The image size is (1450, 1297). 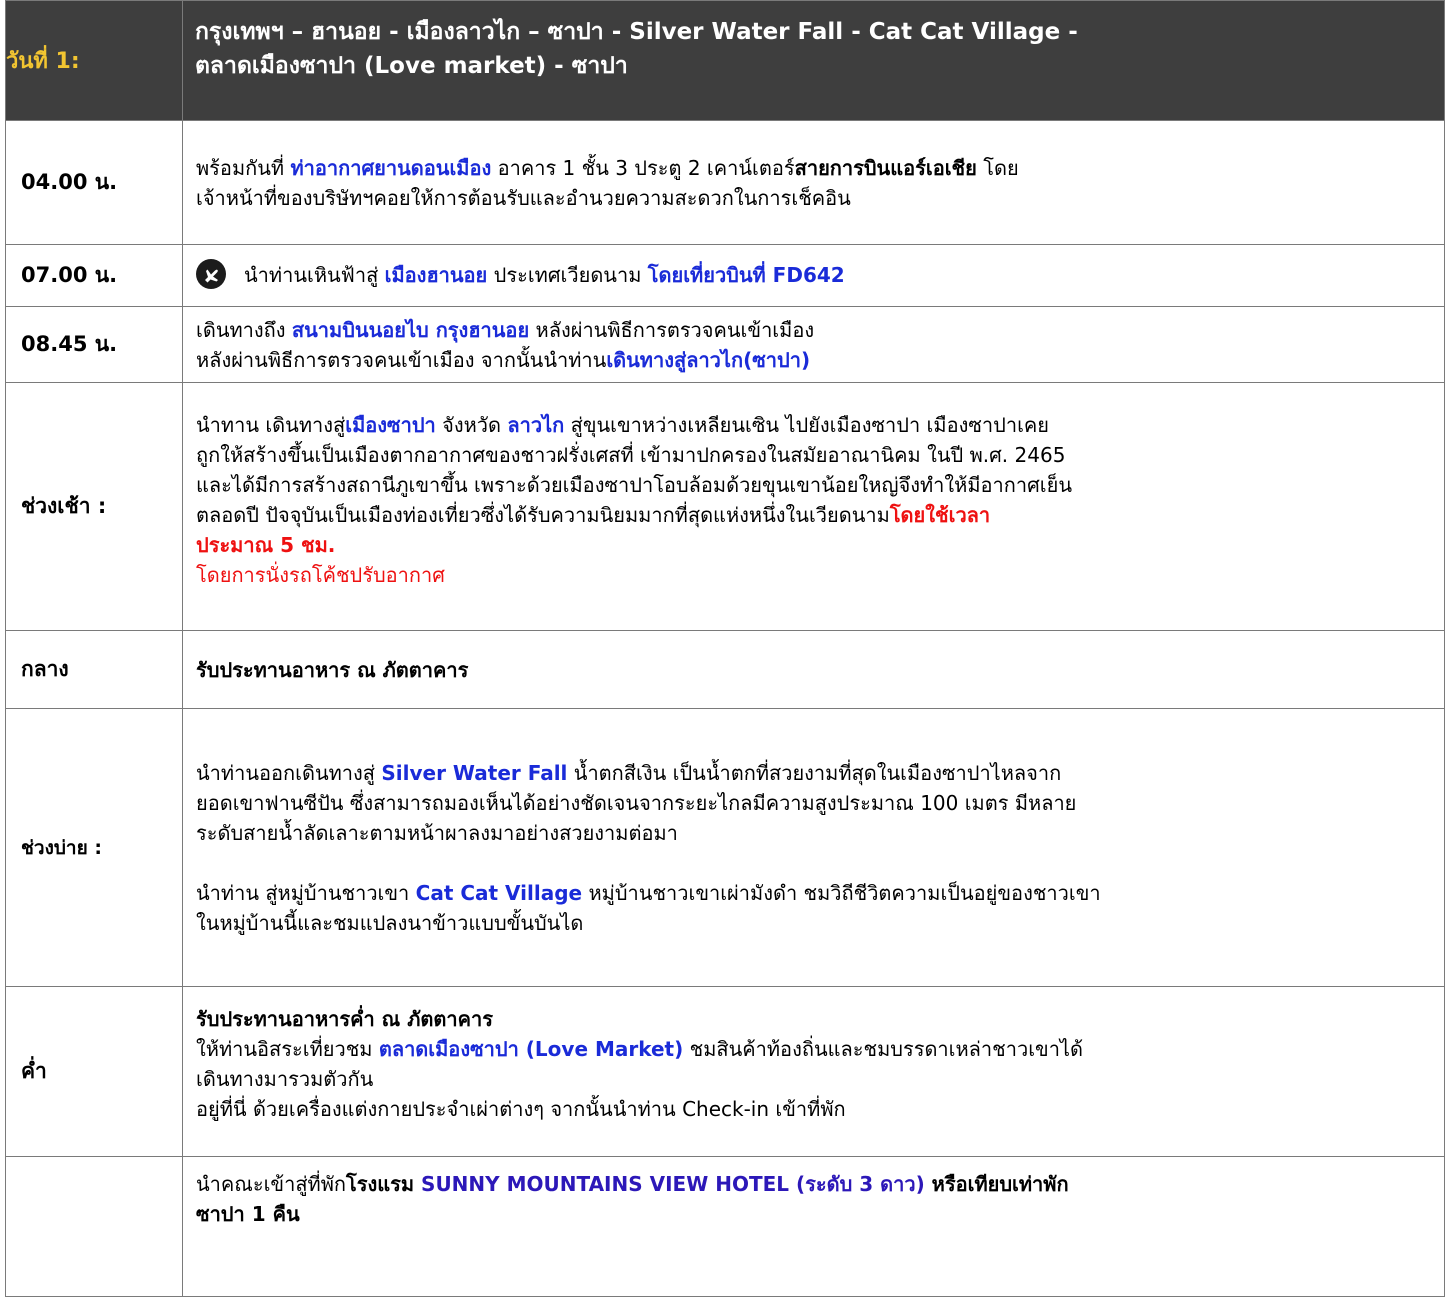 What do you see at coordinates (746, 274) in the screenshot?
I see `flight-number: โดยเที่ยวบินที่ FD642` at bounding box center [746, 274].